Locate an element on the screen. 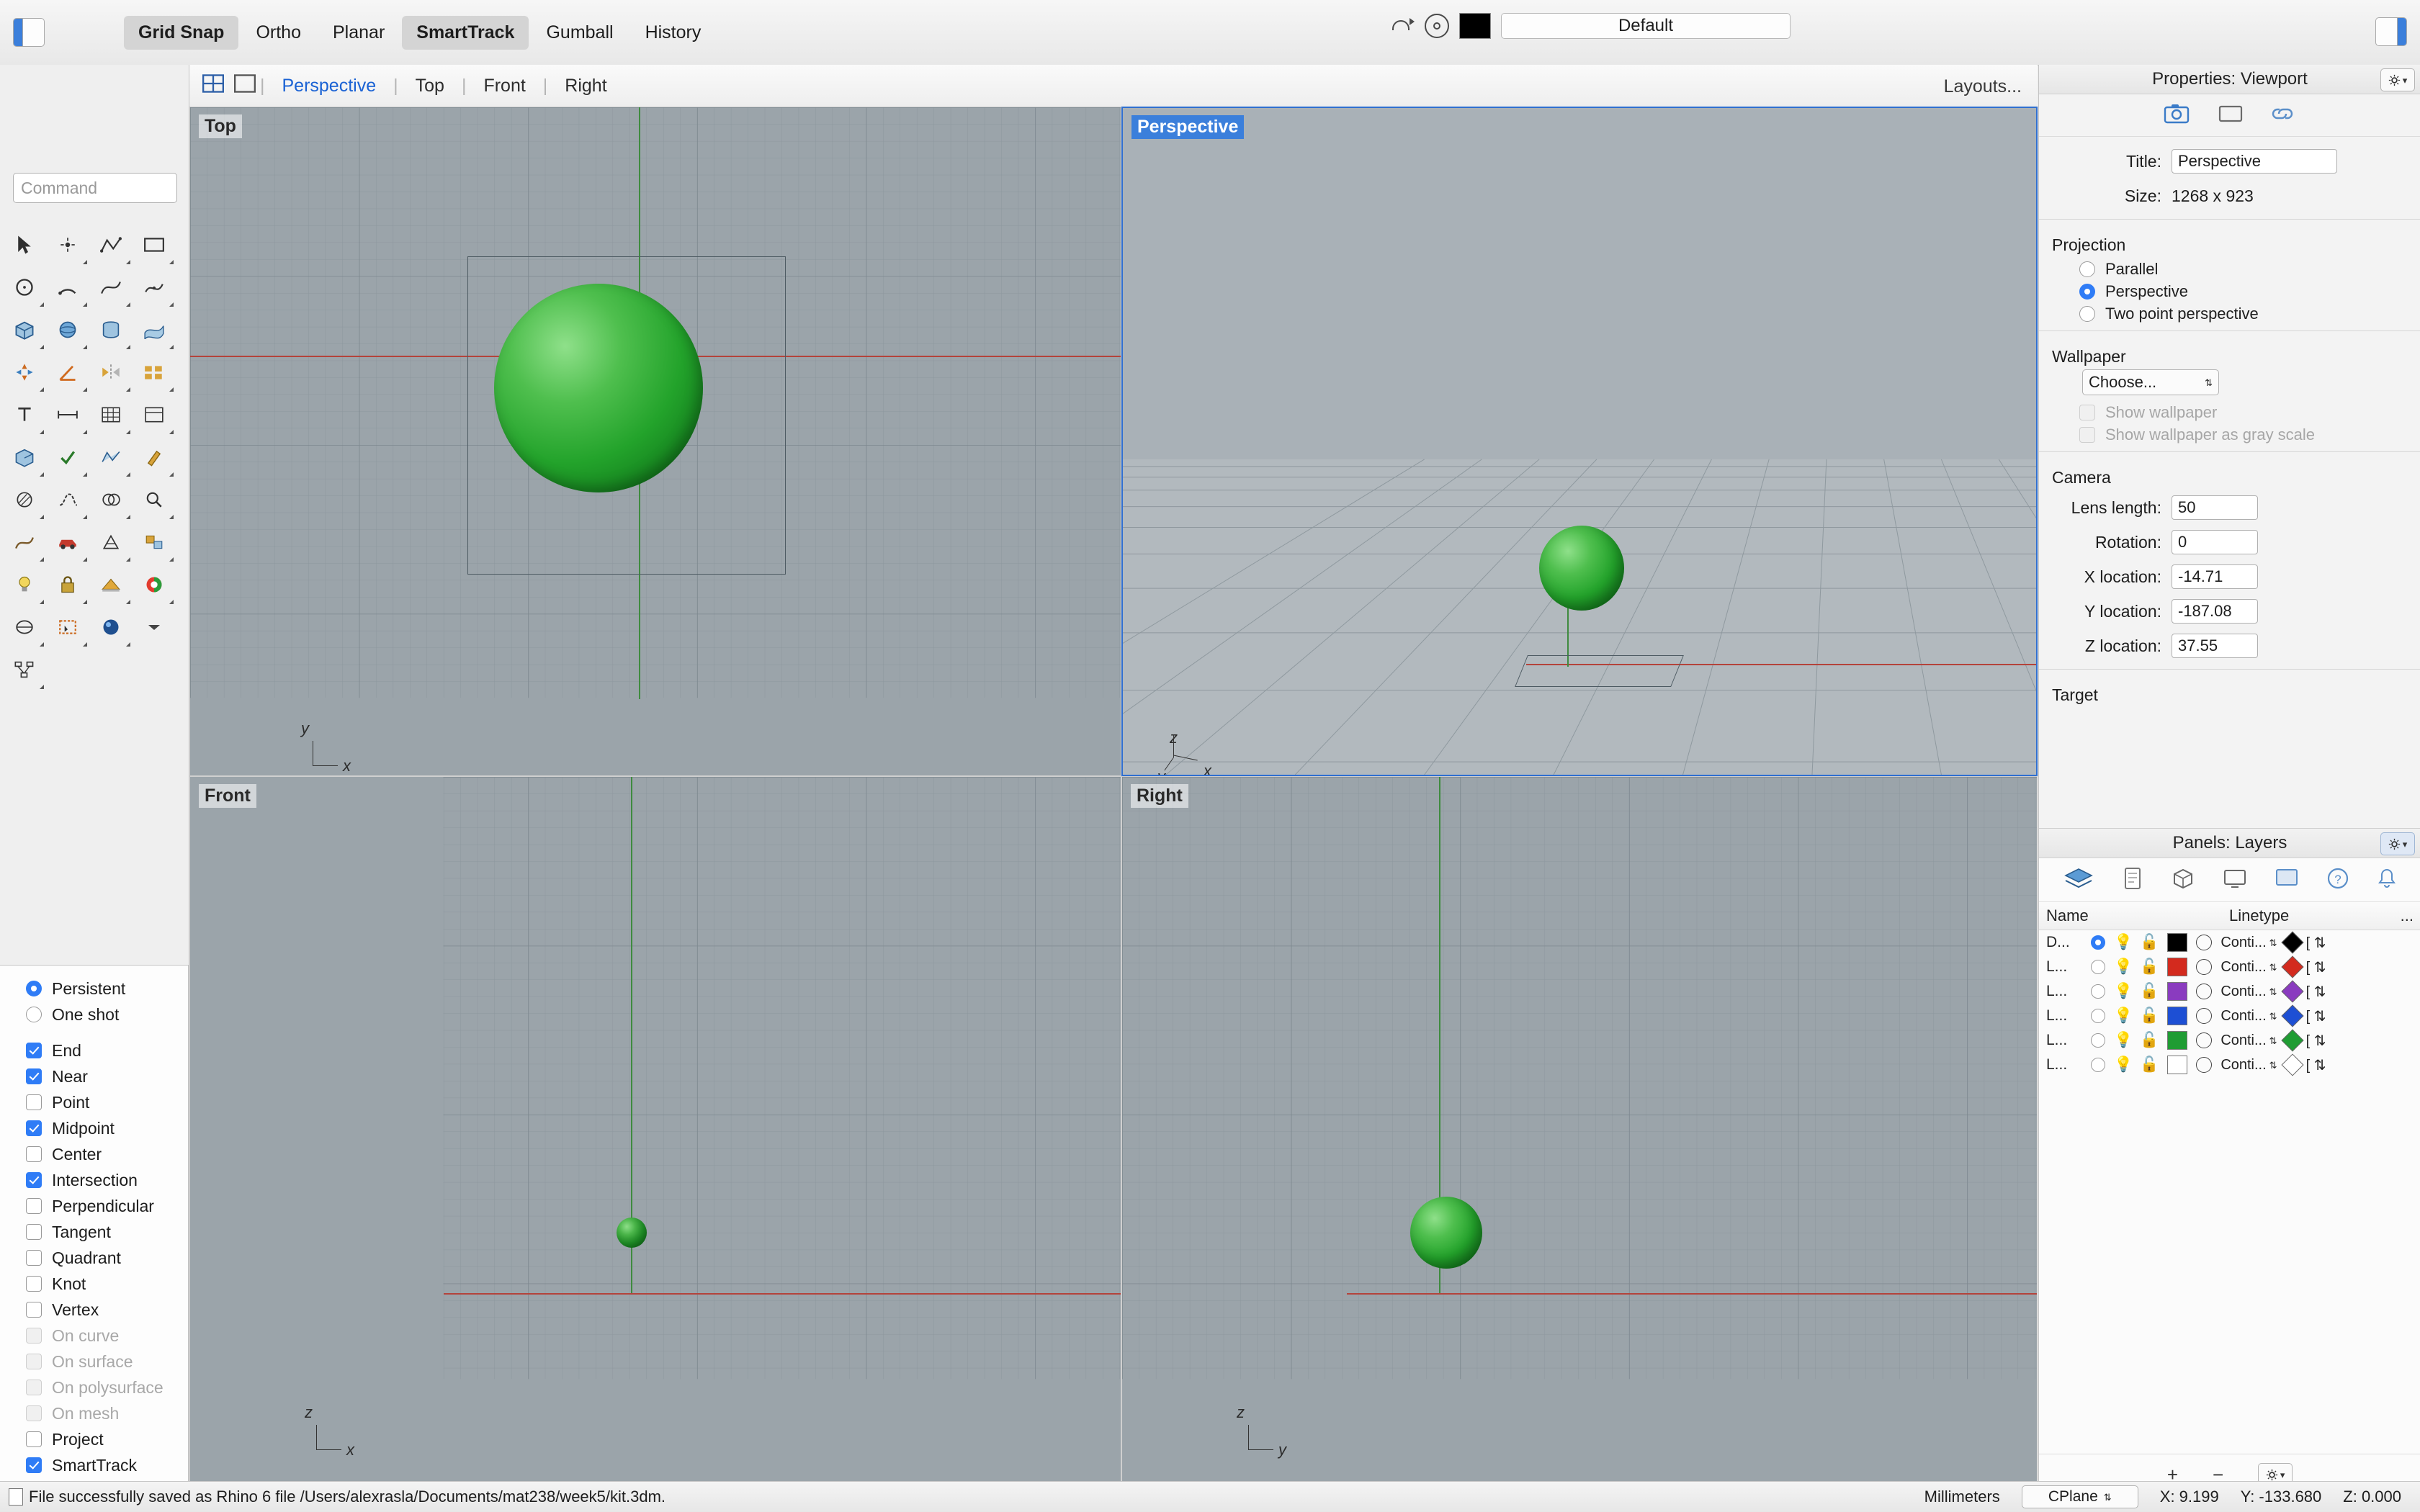 This screenshot has width=2420, height=1512. checkbox-smarttrack-icon is located at coordinates (34, 1465).